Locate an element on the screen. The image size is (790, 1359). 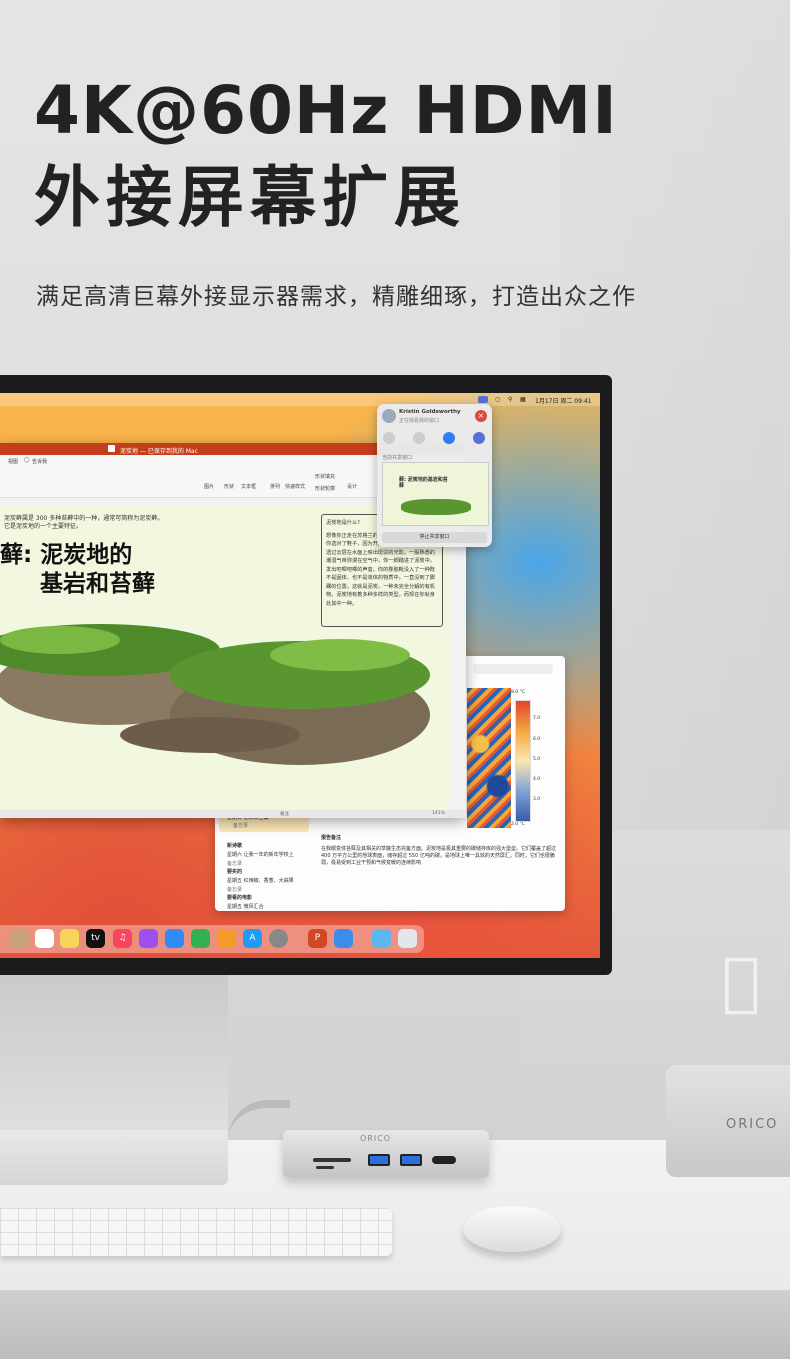
heatmap-image is located at coordinates (489, 758).